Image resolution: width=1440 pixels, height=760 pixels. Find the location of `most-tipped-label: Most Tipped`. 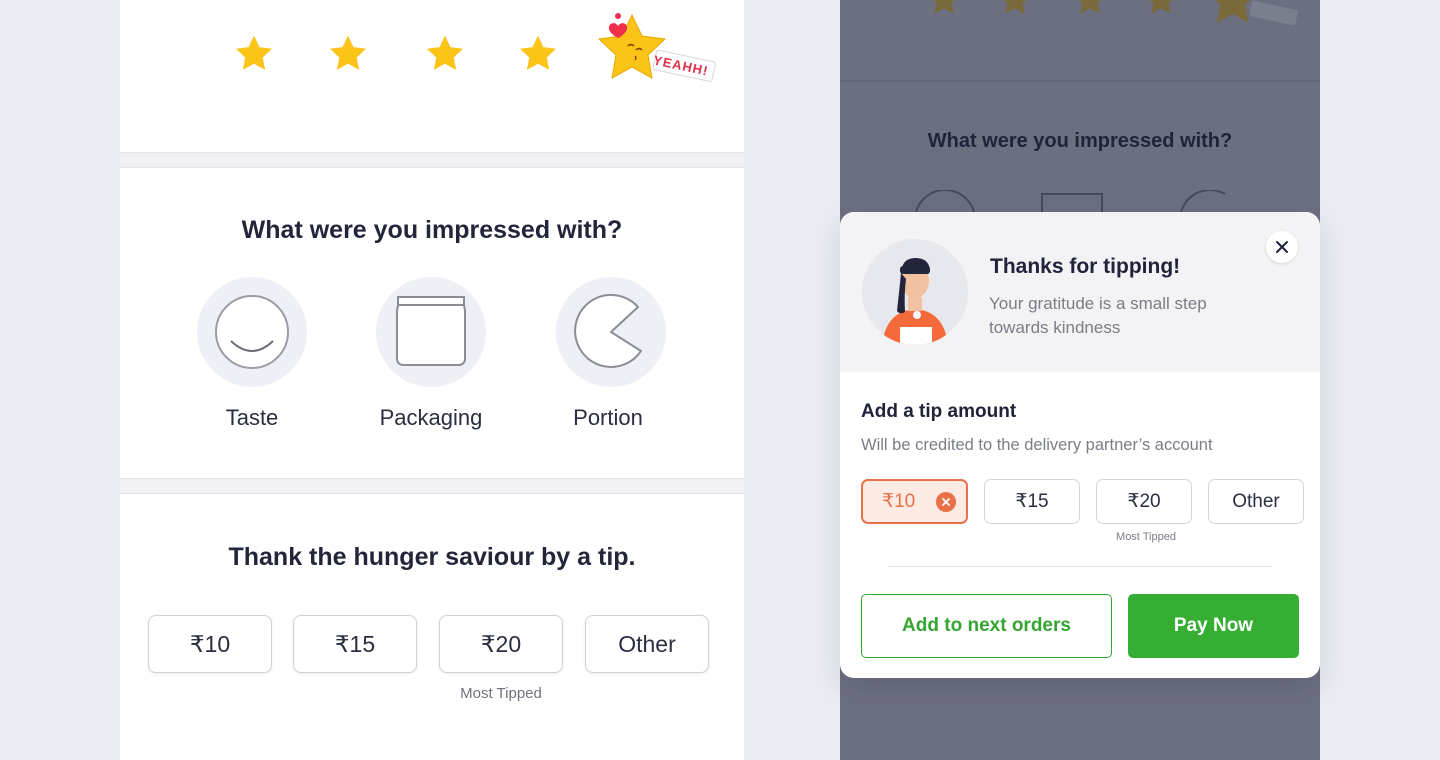

most-tipped-label: Most Tipped is located at coordinates (501, 693).